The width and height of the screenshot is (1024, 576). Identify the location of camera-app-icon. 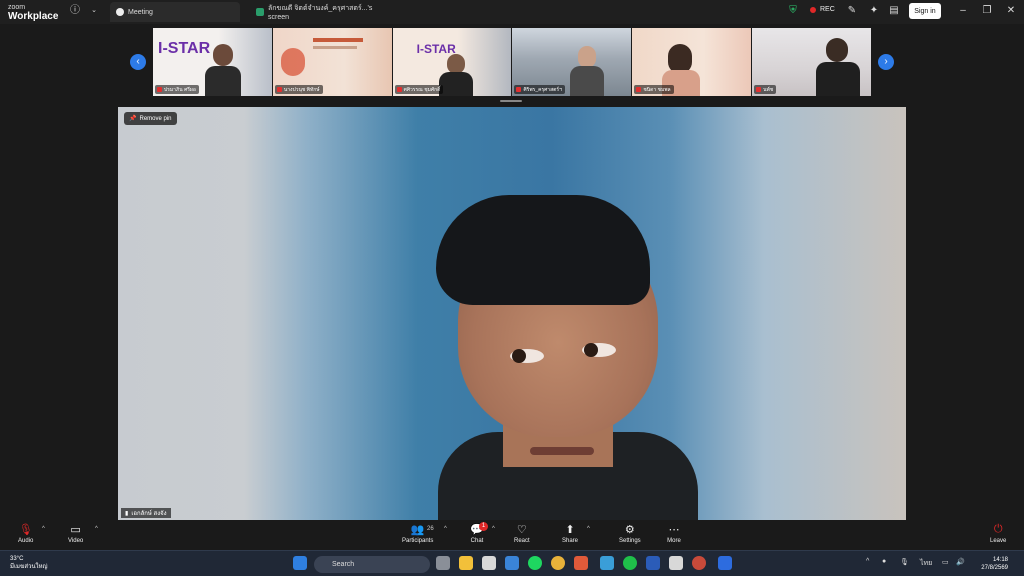
(443, 563).